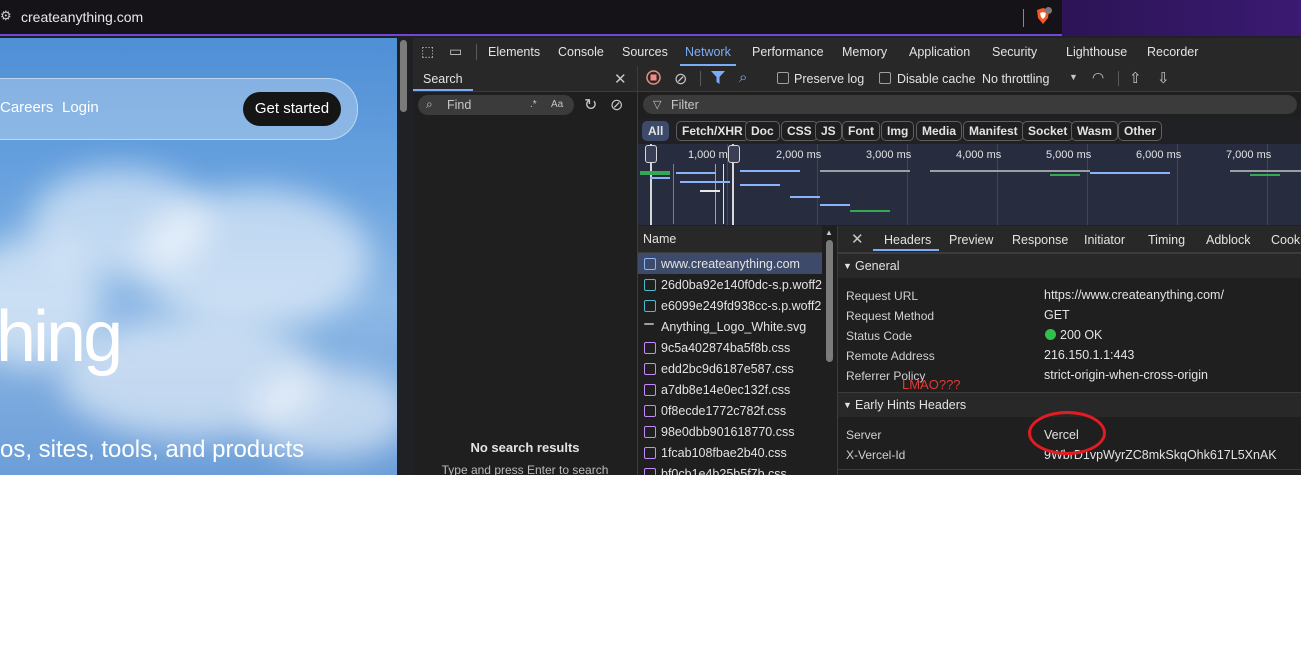 Image resolution: width=1301 pixels, height=648 pixels. I want to click on clear-icon: ⊘, so click(616, 105).